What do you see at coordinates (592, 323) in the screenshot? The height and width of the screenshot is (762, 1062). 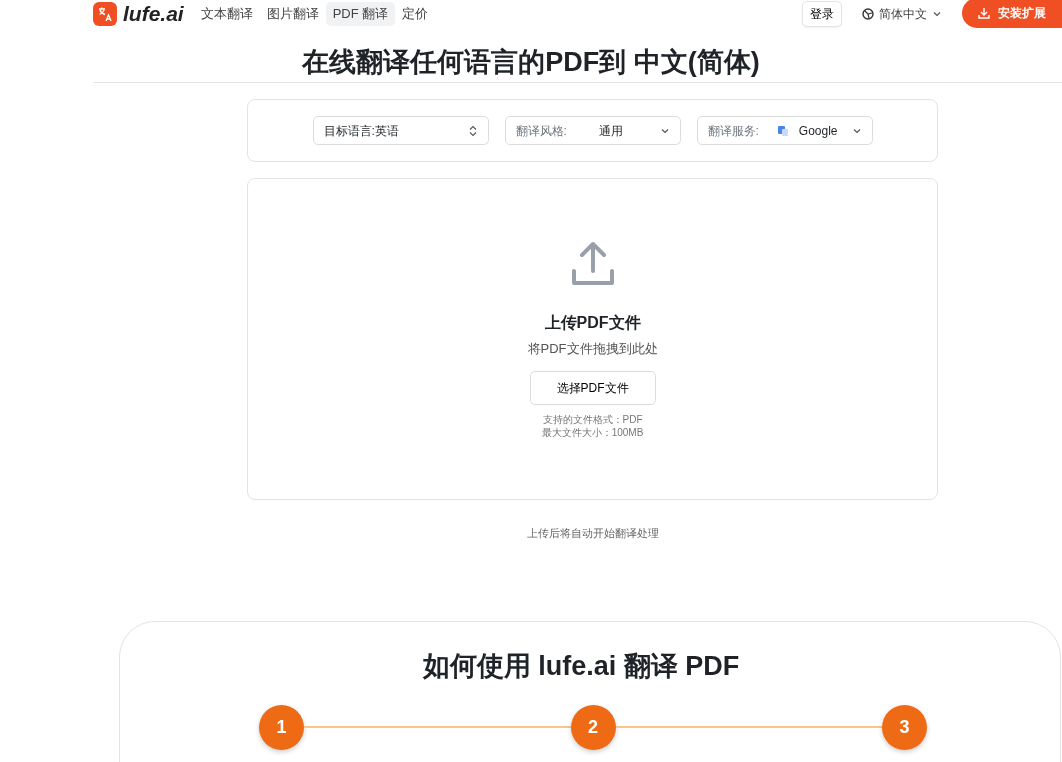 I see `upload-title: 上传PDF文件` at bounding box center [592, 323].